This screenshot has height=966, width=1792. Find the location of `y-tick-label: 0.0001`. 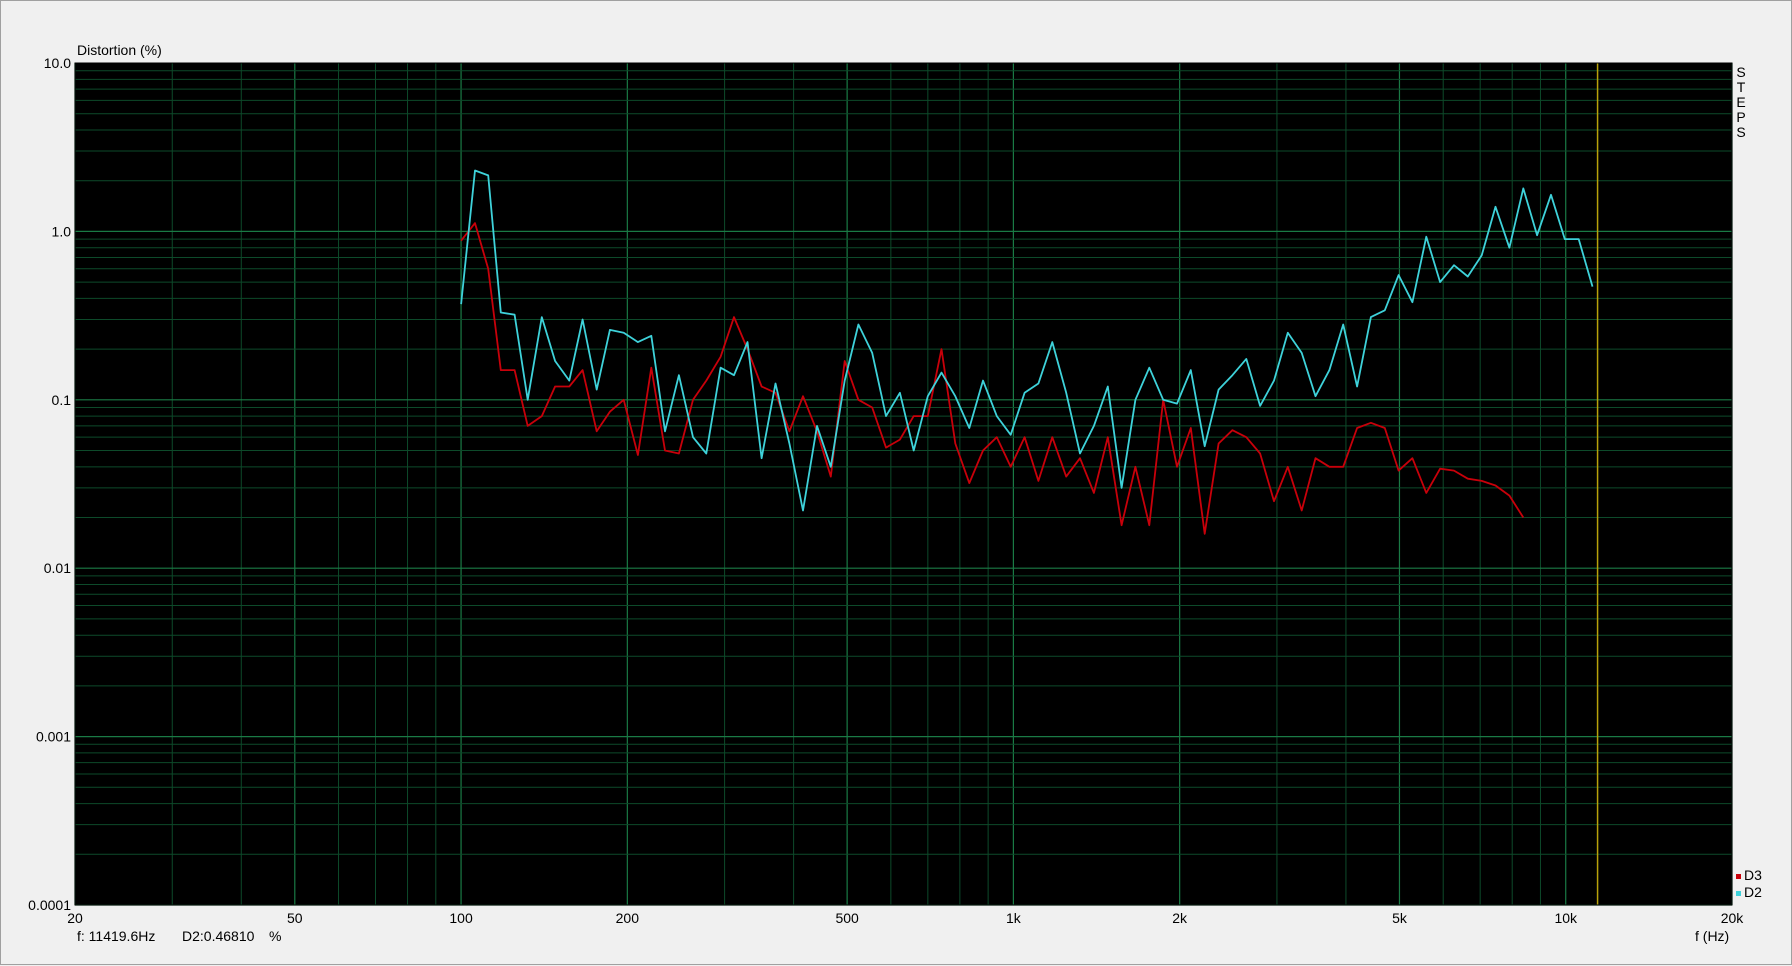

y-tick-label: 0.0001 is located at coordinates (49, 905).